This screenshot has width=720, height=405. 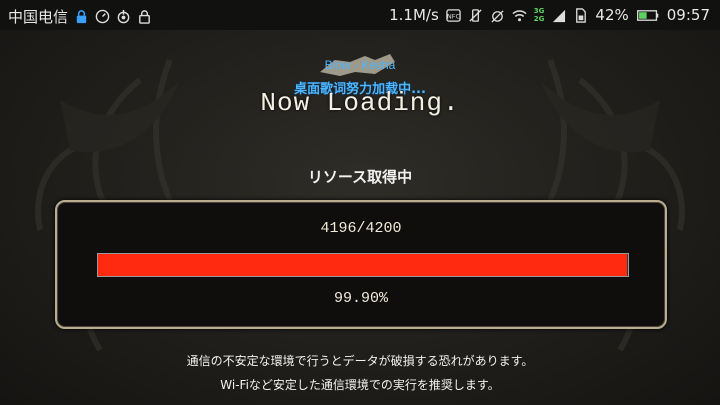 What do you see at coordinates (648, 15) in the screenshot?
I see `battery-icon` at bounding box center [648, 15].